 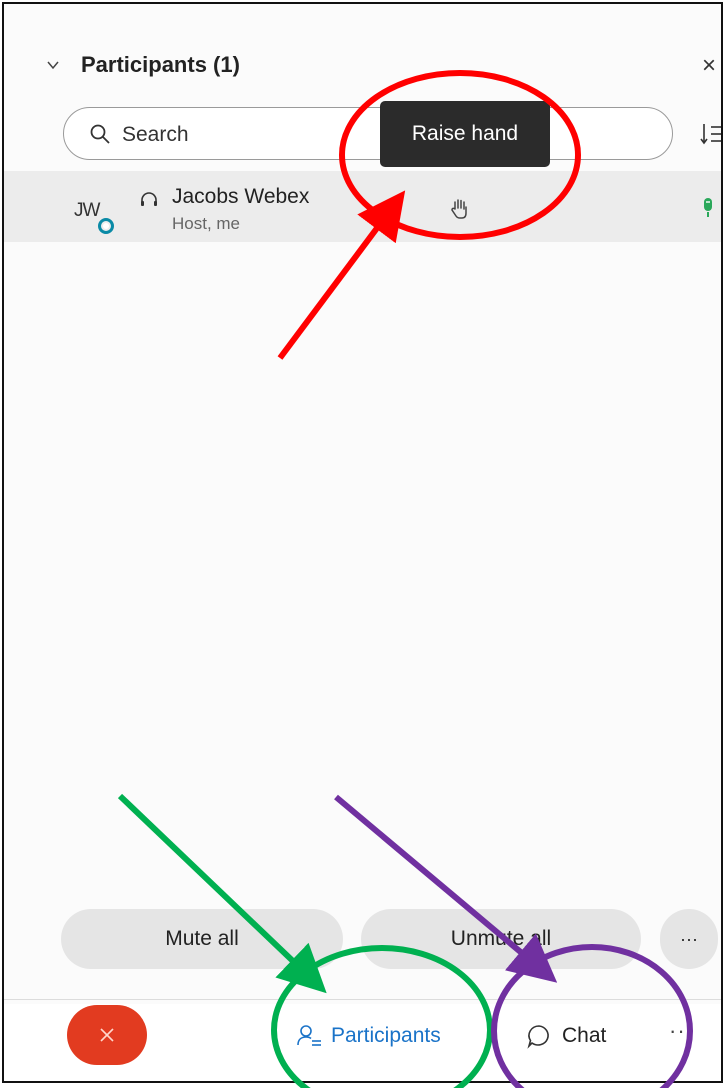 What do you see at coordinates (149, 199) in the screenshot?
I see `headset-icon` at bounding box center [149, 199].